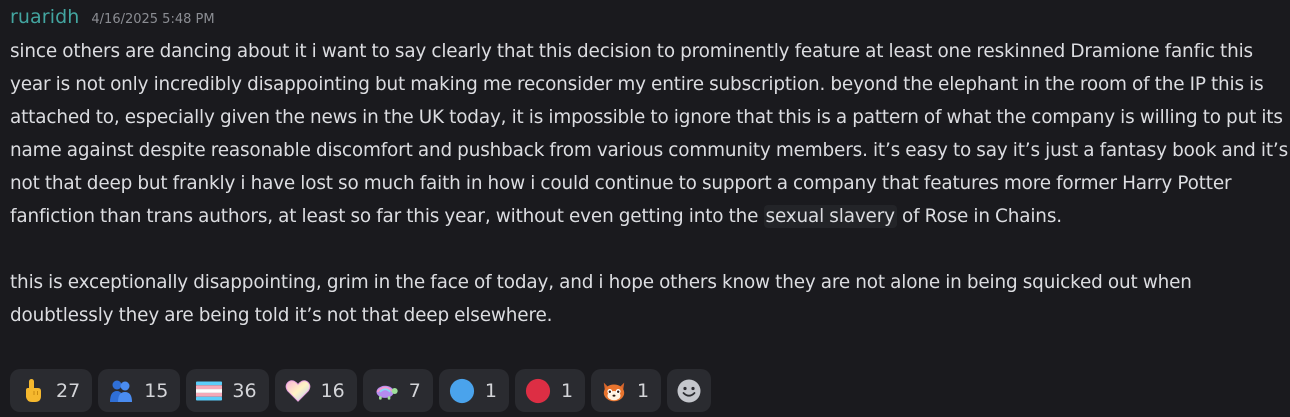 This screenshot has height=417, width=1290. What do you see at coordinates (51, 390) in the screenshot?
I see `reaction-pointing-up: 27` at bounding box center [51, 390].